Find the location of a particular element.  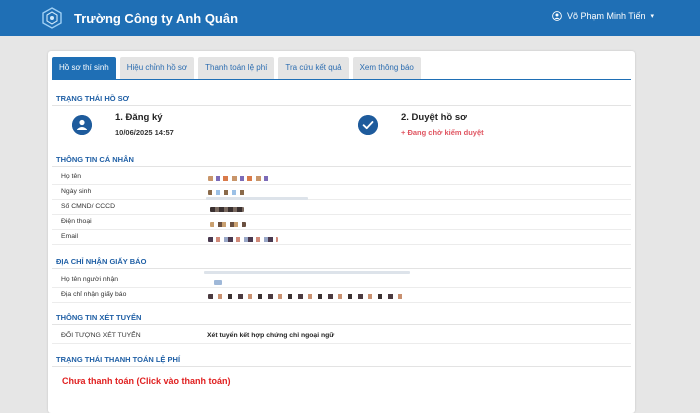

row-value-doi-tuong: Xét tuyển kết hợp chứng chỉ ngoại ngữ is located at coordinates (271, 335).